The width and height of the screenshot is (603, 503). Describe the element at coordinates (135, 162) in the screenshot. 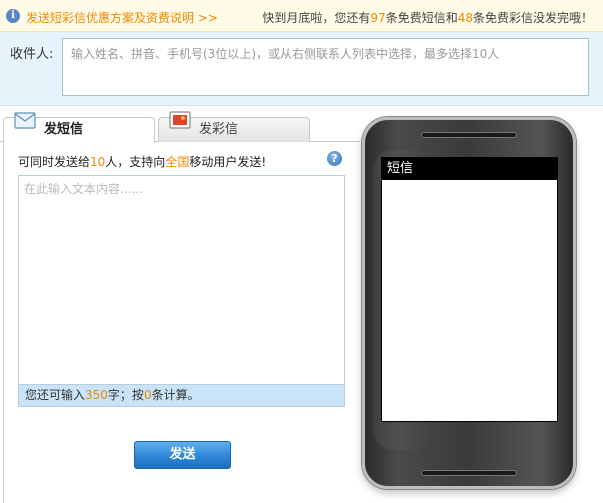

I see `hint-mid: 人，支持向` at that location.